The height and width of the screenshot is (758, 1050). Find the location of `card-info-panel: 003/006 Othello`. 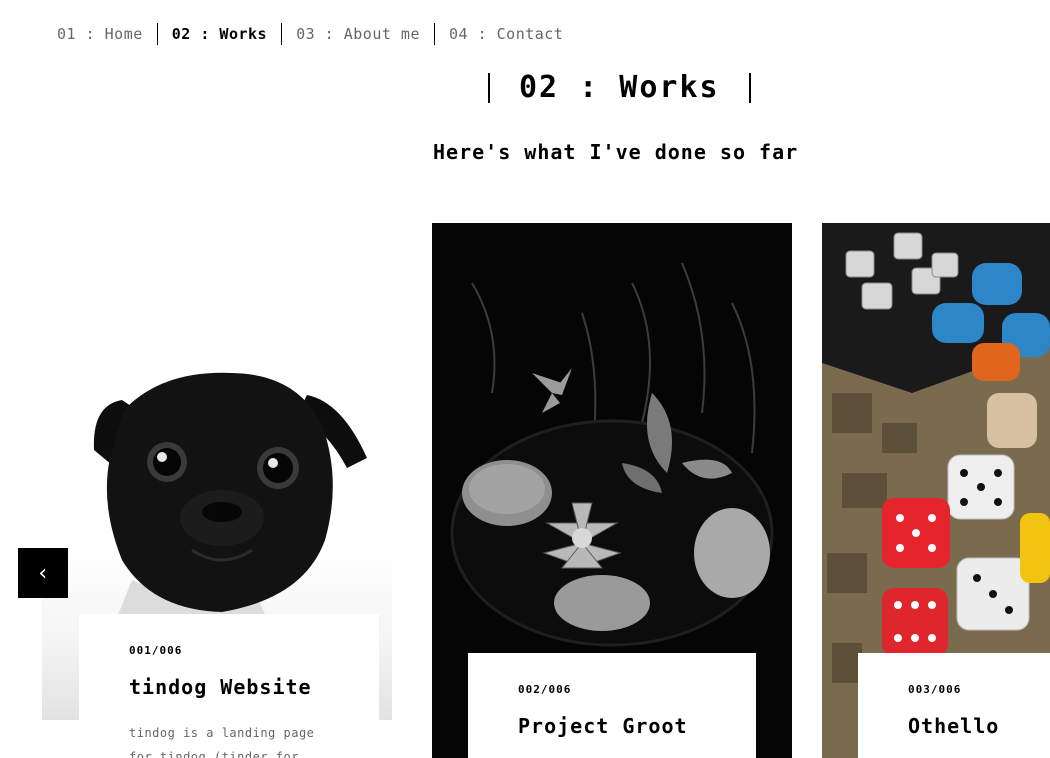

card-info-panel: 003/006 Othello is located at coordinates (954, 705).